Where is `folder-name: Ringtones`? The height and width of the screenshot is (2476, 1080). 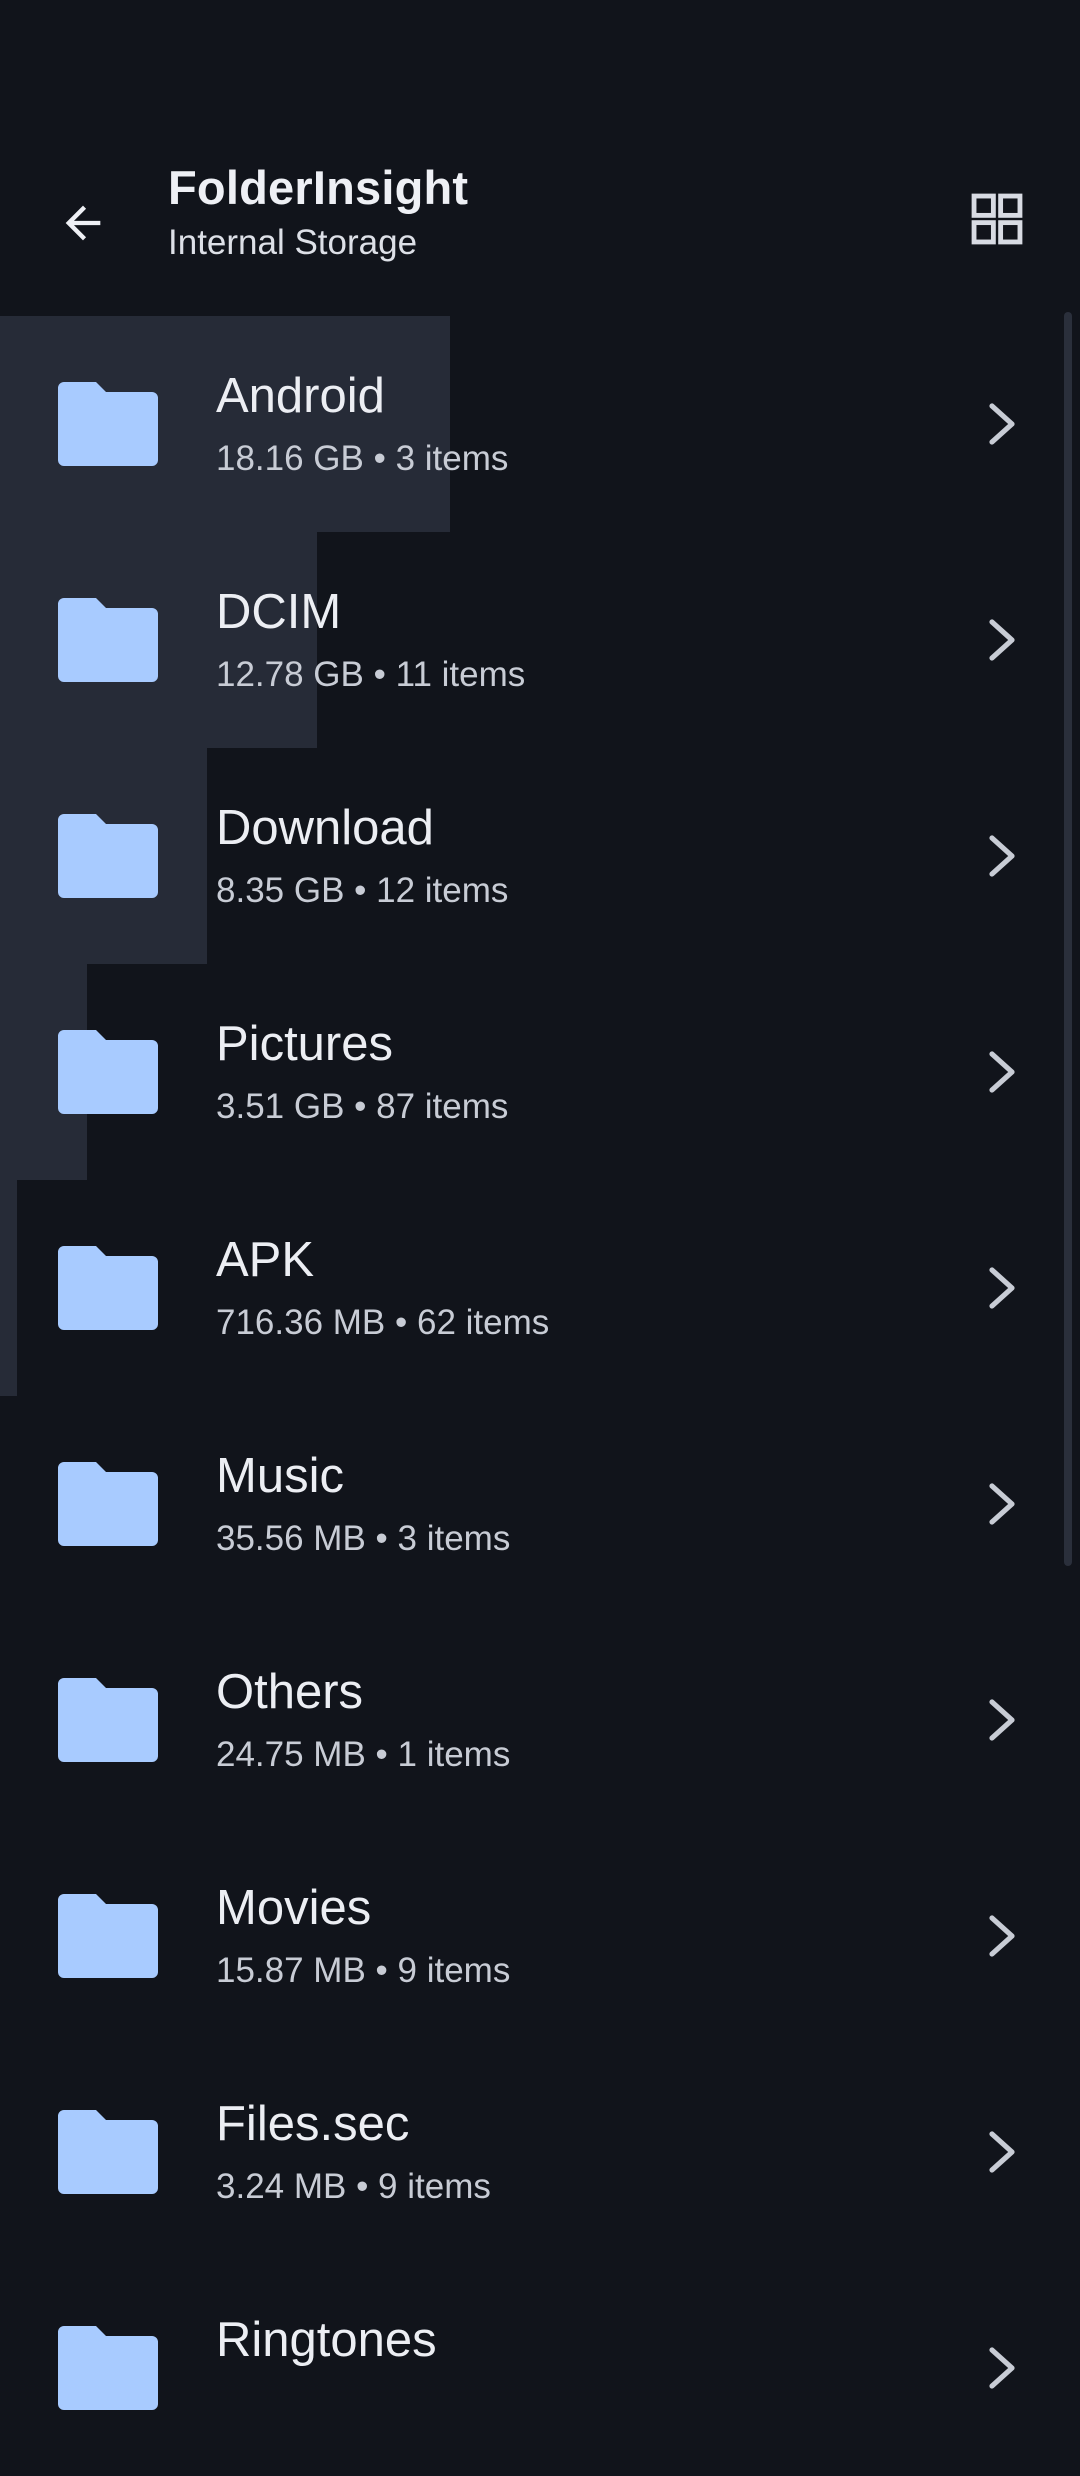 folder-name: Ringtones is located at coordinates (326, 2340).